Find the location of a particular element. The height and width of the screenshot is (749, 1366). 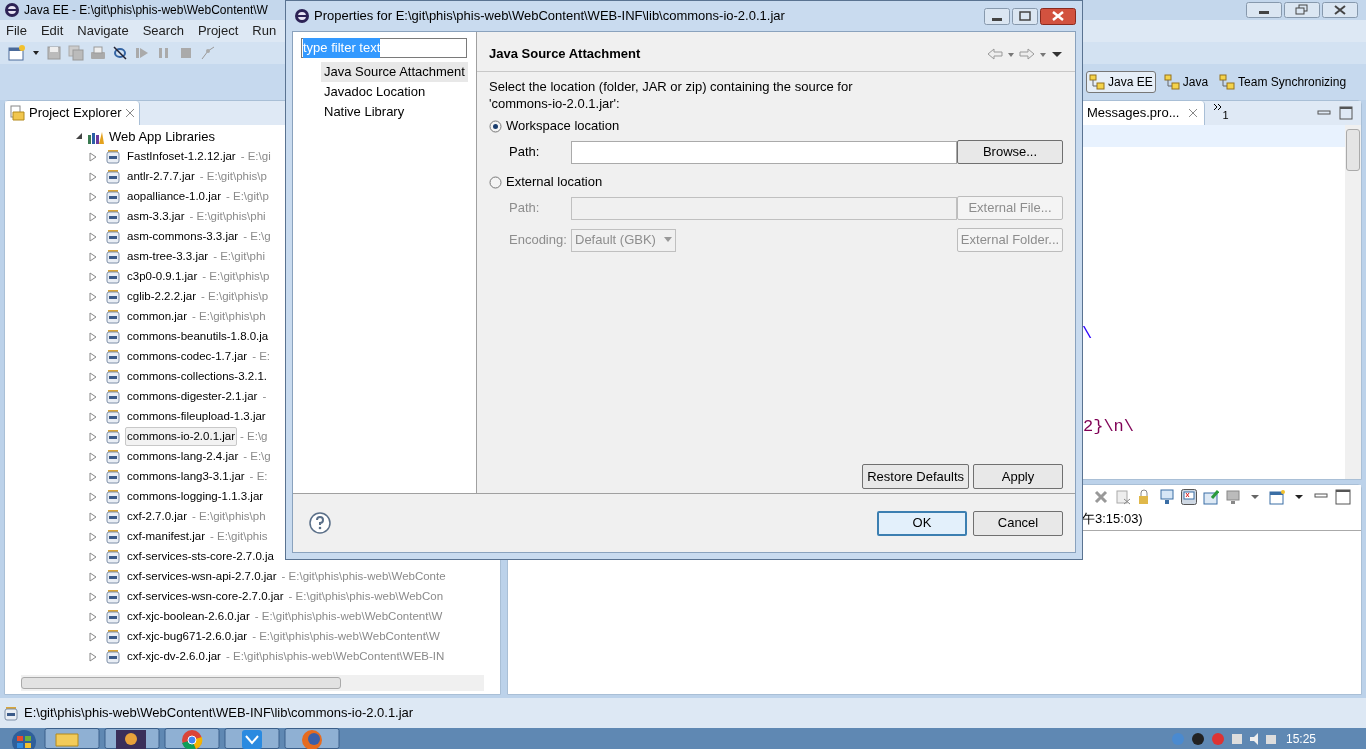

eclipse-icon is located at coordinates (132, 738).